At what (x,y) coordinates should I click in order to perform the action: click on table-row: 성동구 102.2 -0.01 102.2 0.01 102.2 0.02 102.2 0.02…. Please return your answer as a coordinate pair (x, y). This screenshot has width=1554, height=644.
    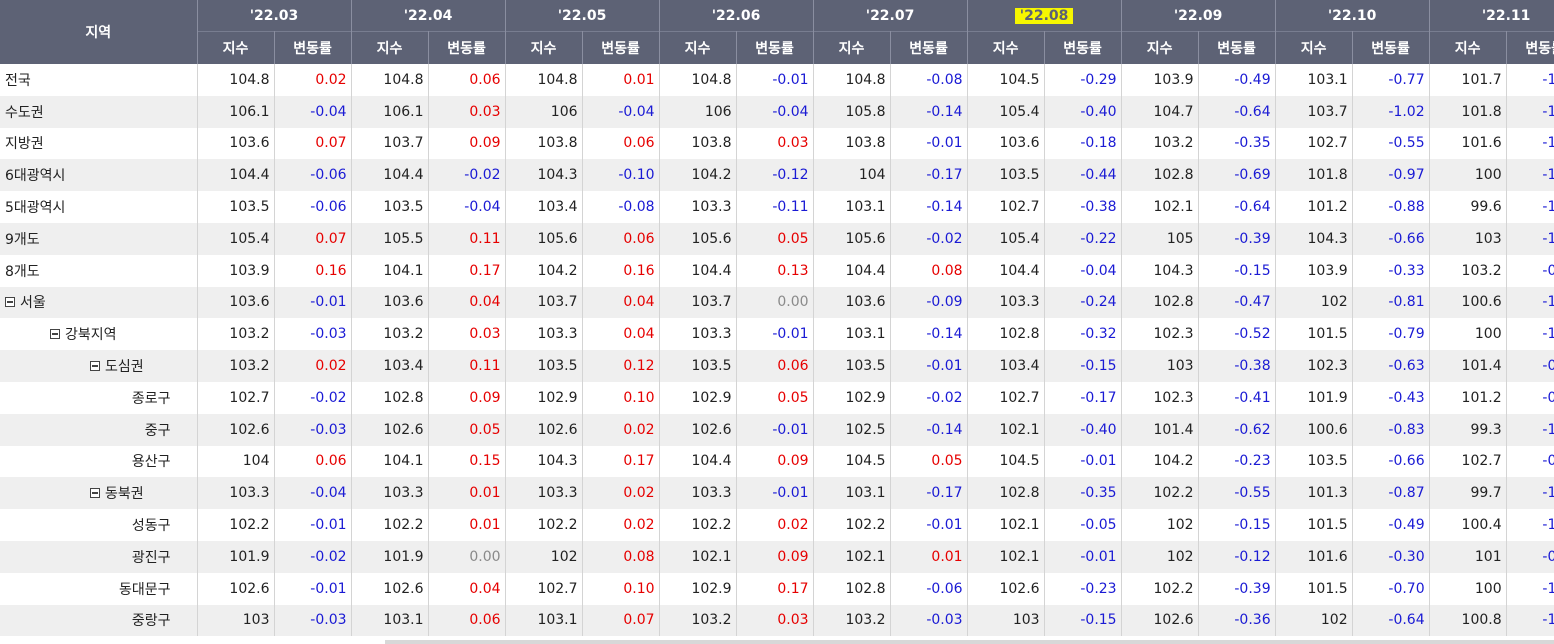
    Looking at the image, I should click on (777, 525).